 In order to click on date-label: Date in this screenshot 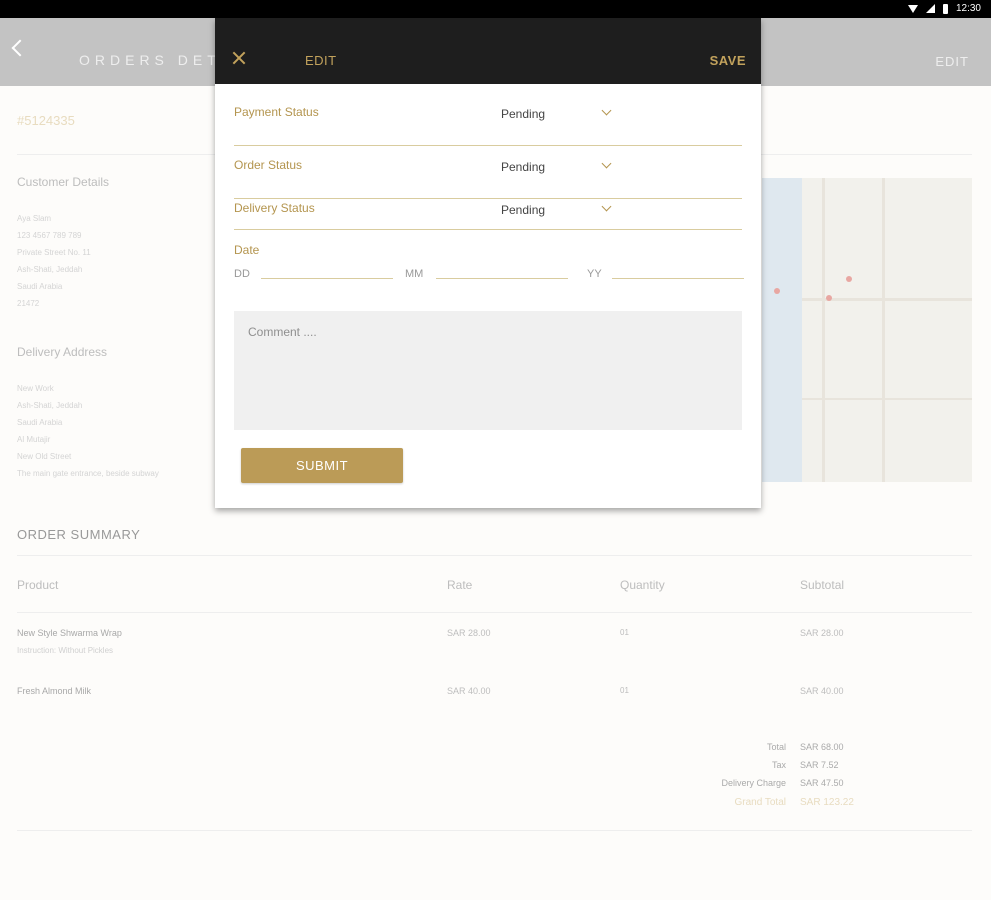, I will do `click(247, 250)`.